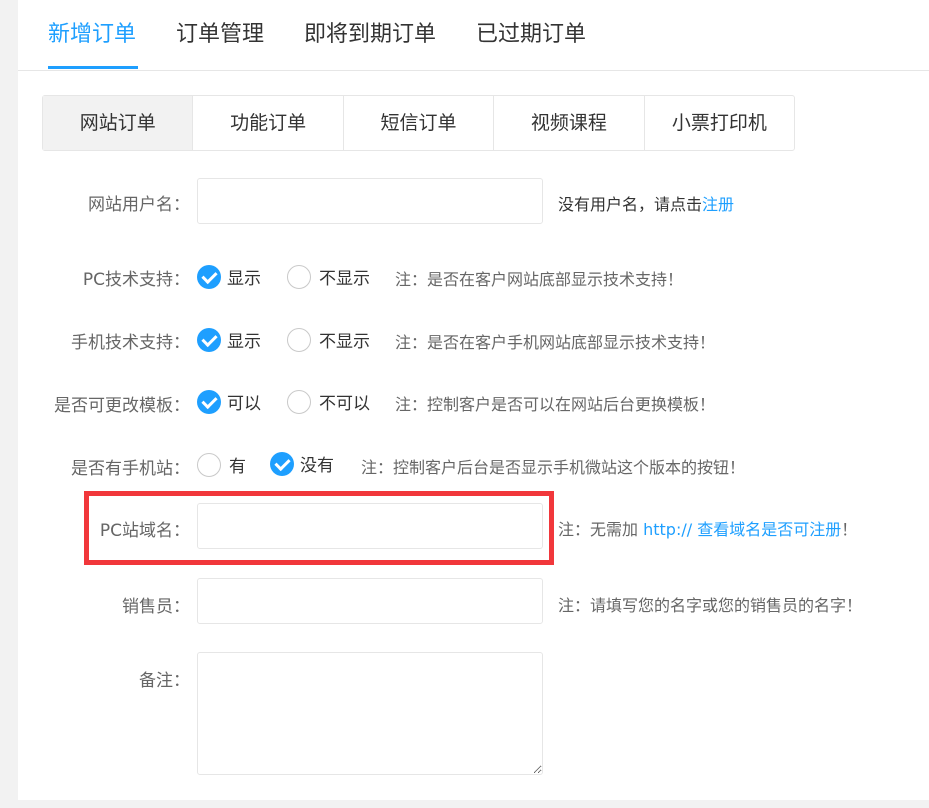 Image resolution: width=929 pixels, height=808 pixels. Describe the element at coordinates (849, 529) in the screenshot. I see `pc-domain-note-suffix: ！` at that location.